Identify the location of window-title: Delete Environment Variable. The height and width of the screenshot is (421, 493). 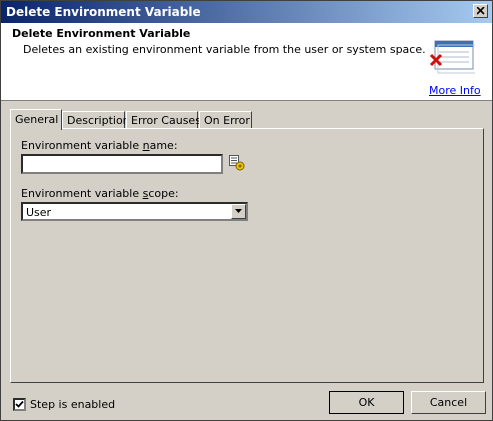
(103, 12).